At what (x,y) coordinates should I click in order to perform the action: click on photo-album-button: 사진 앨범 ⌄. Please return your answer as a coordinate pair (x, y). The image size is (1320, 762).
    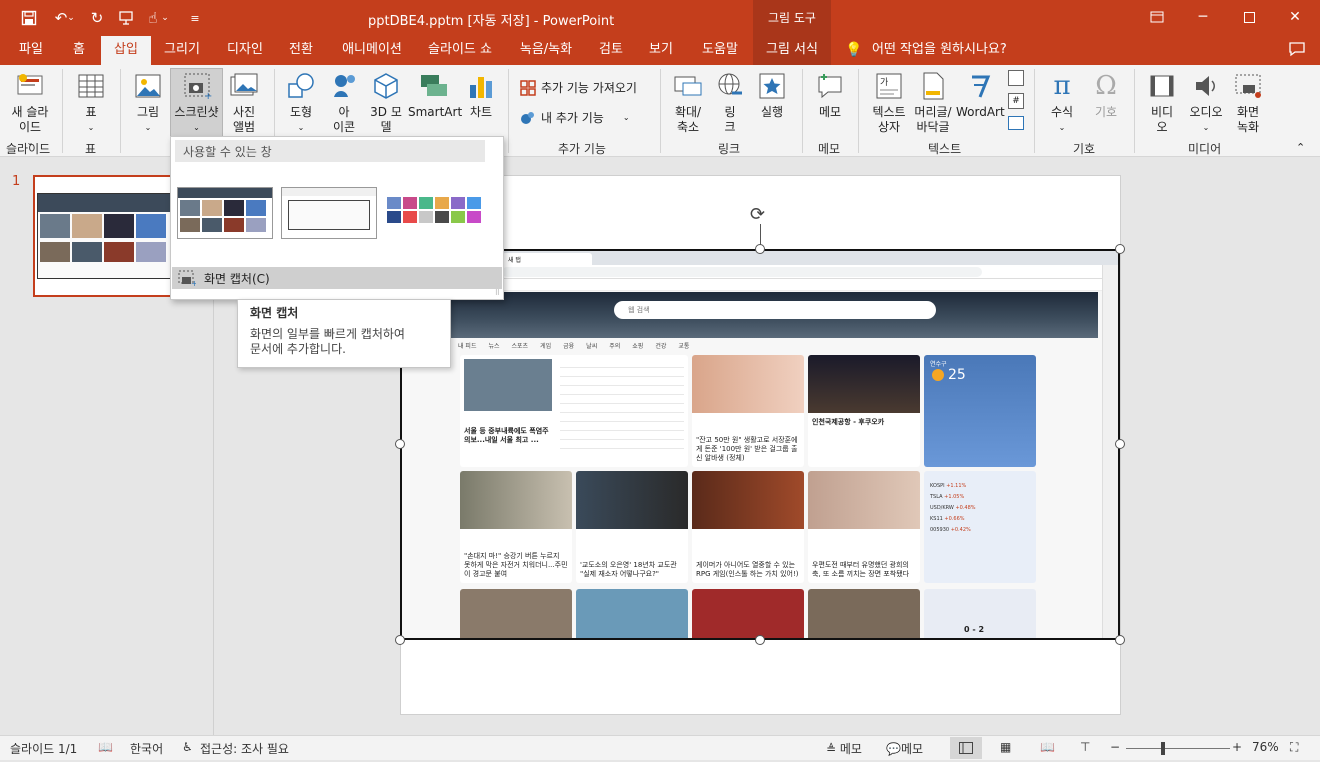
    Looking at the image, I should click on (244, 105).